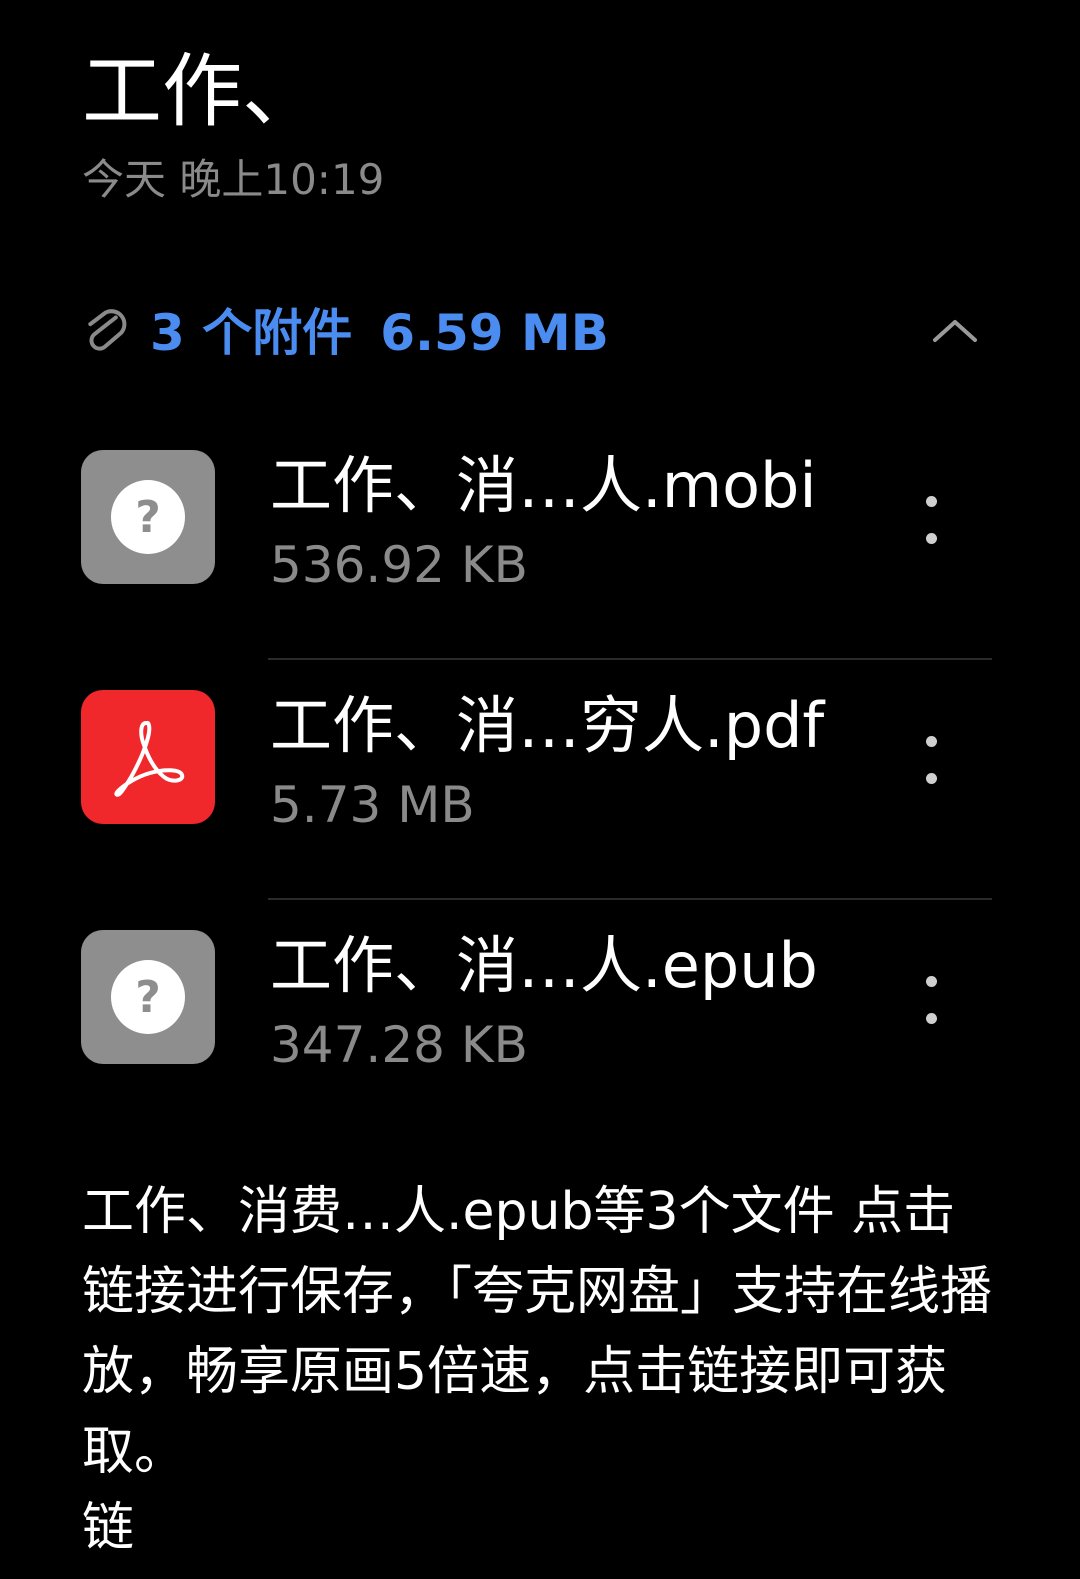  Describe the element at coordinates (399, 565) in the screenshot. I see `attachment-size: 536.92 KB` at that location.